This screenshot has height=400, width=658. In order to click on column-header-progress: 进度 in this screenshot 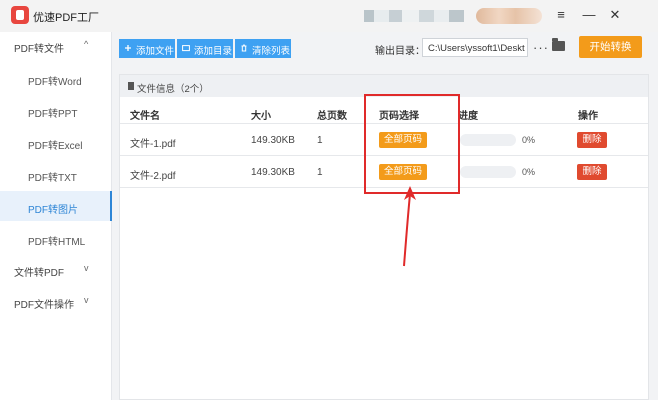, I will do `click(468, 116)`.